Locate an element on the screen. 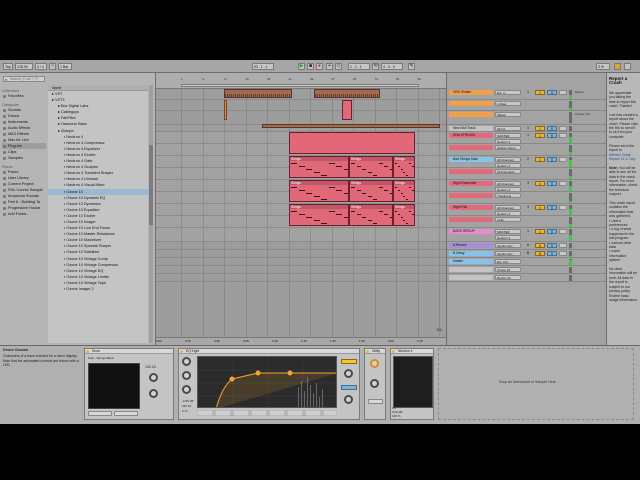 Image resolution: width=640 pixels, height=480 pixels. track-name: B Delay is located at coordinates (471, 253).